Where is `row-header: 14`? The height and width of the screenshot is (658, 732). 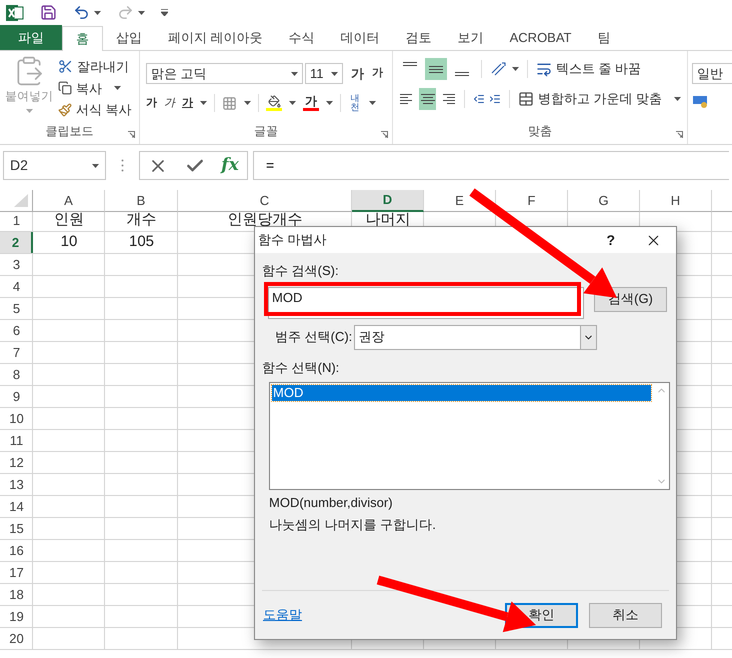
row-header: 14 is located at coordinates (16, 506).